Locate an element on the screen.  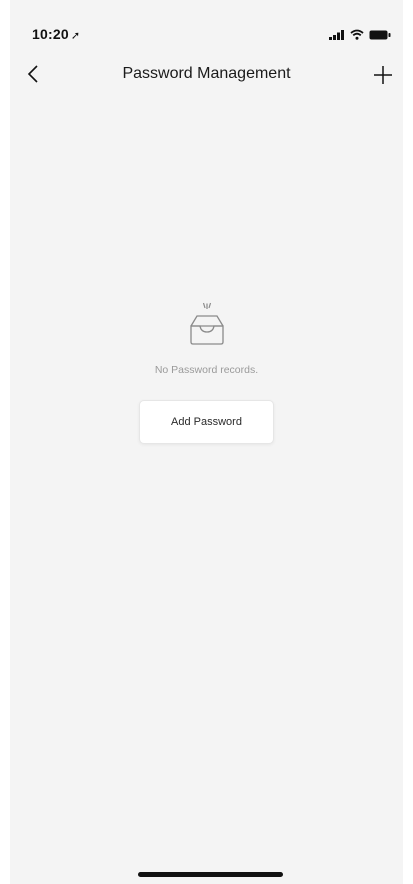
battery-icon is located at coordinates (380, 36).